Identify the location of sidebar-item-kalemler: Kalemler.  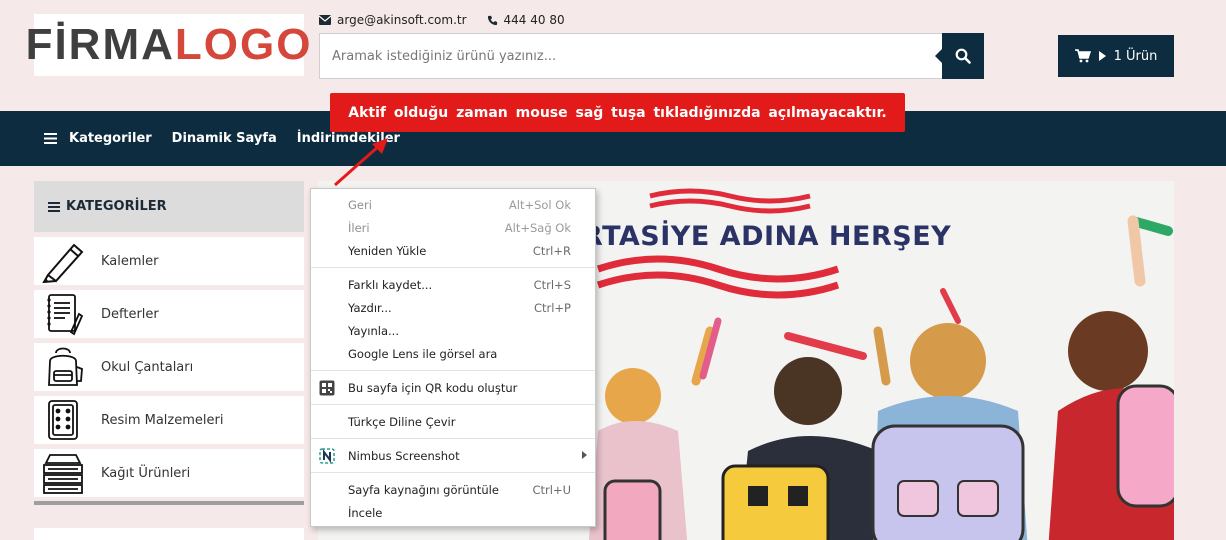
(169, 261).